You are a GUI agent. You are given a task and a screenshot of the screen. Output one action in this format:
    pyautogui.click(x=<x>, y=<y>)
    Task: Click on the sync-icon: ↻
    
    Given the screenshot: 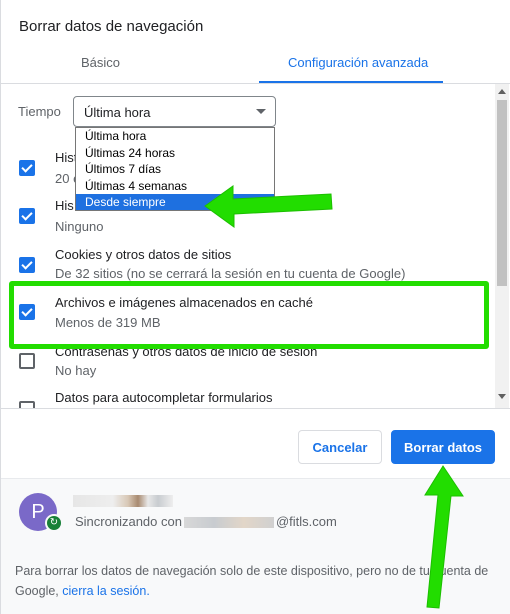 What is the action you would take?
    pyautogui.click(x=54, y=523)
    